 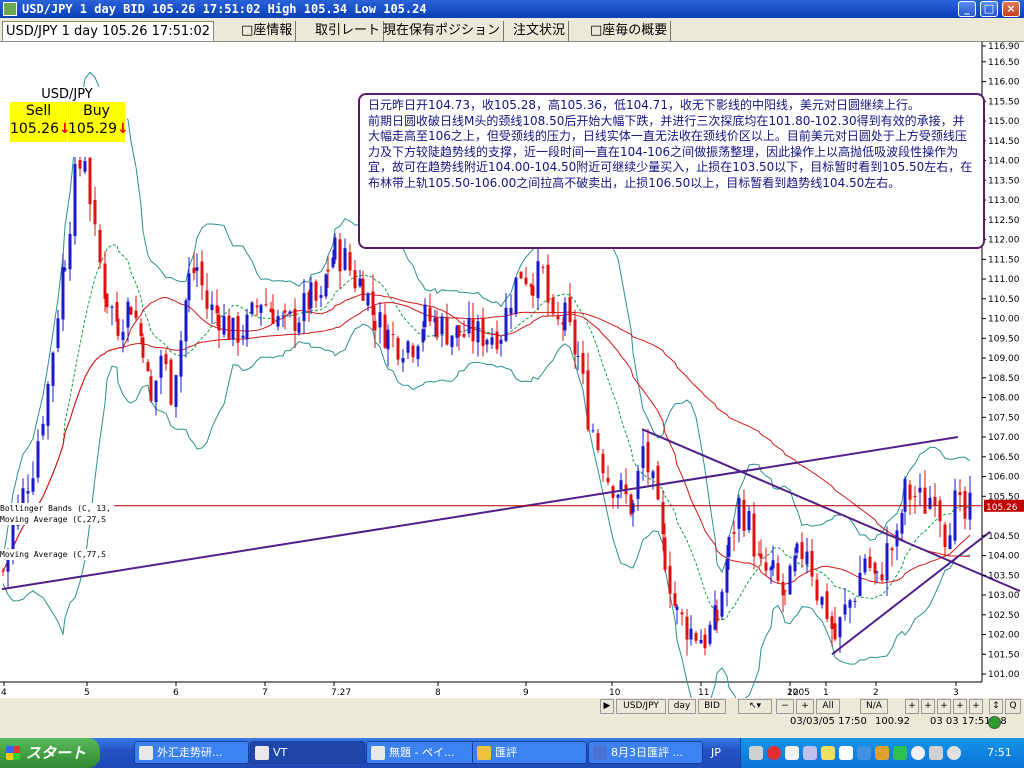 I want to click on tab-account-info: □座情報, so click(x=267, y=31).